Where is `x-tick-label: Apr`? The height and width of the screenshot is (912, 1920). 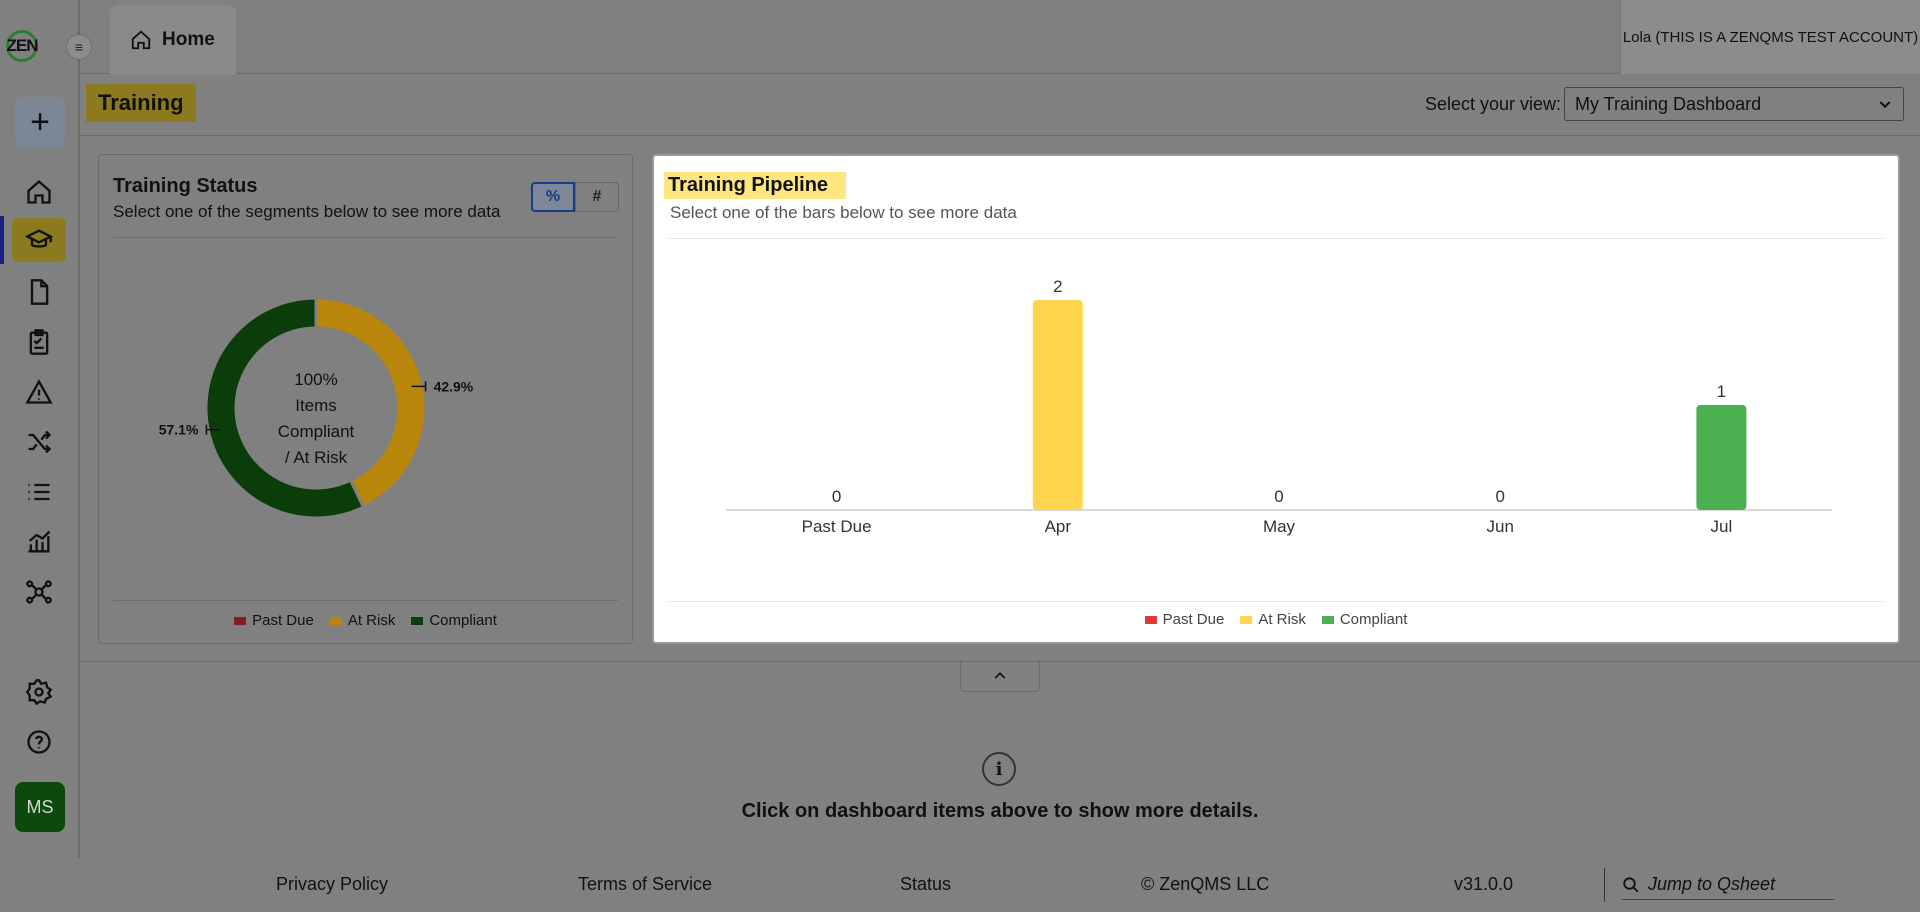
x-tick-label: Apr is located at coordinates (1058, 526).